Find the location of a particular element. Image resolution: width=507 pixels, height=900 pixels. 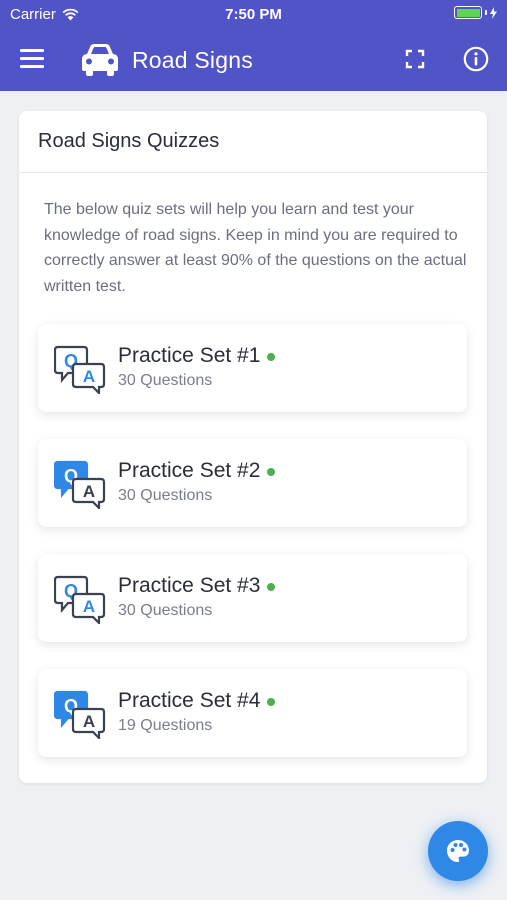

practice-set-name: Practice Set #1 is located at coordinates (197, 356).